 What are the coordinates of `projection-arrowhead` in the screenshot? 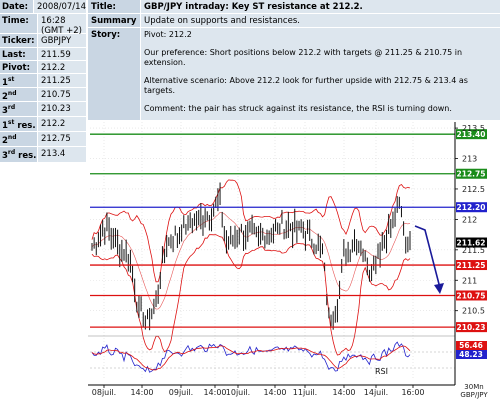 It's located at (439, 288).